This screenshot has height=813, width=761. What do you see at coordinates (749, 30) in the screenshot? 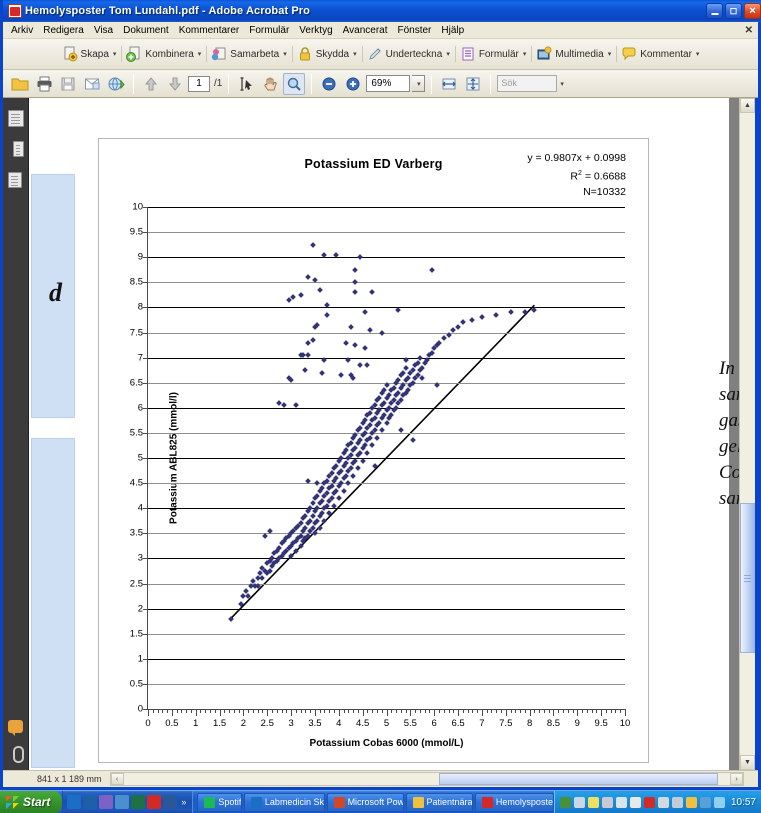
I see `close-document-icon: ✕` at bounding box center [749, 30].